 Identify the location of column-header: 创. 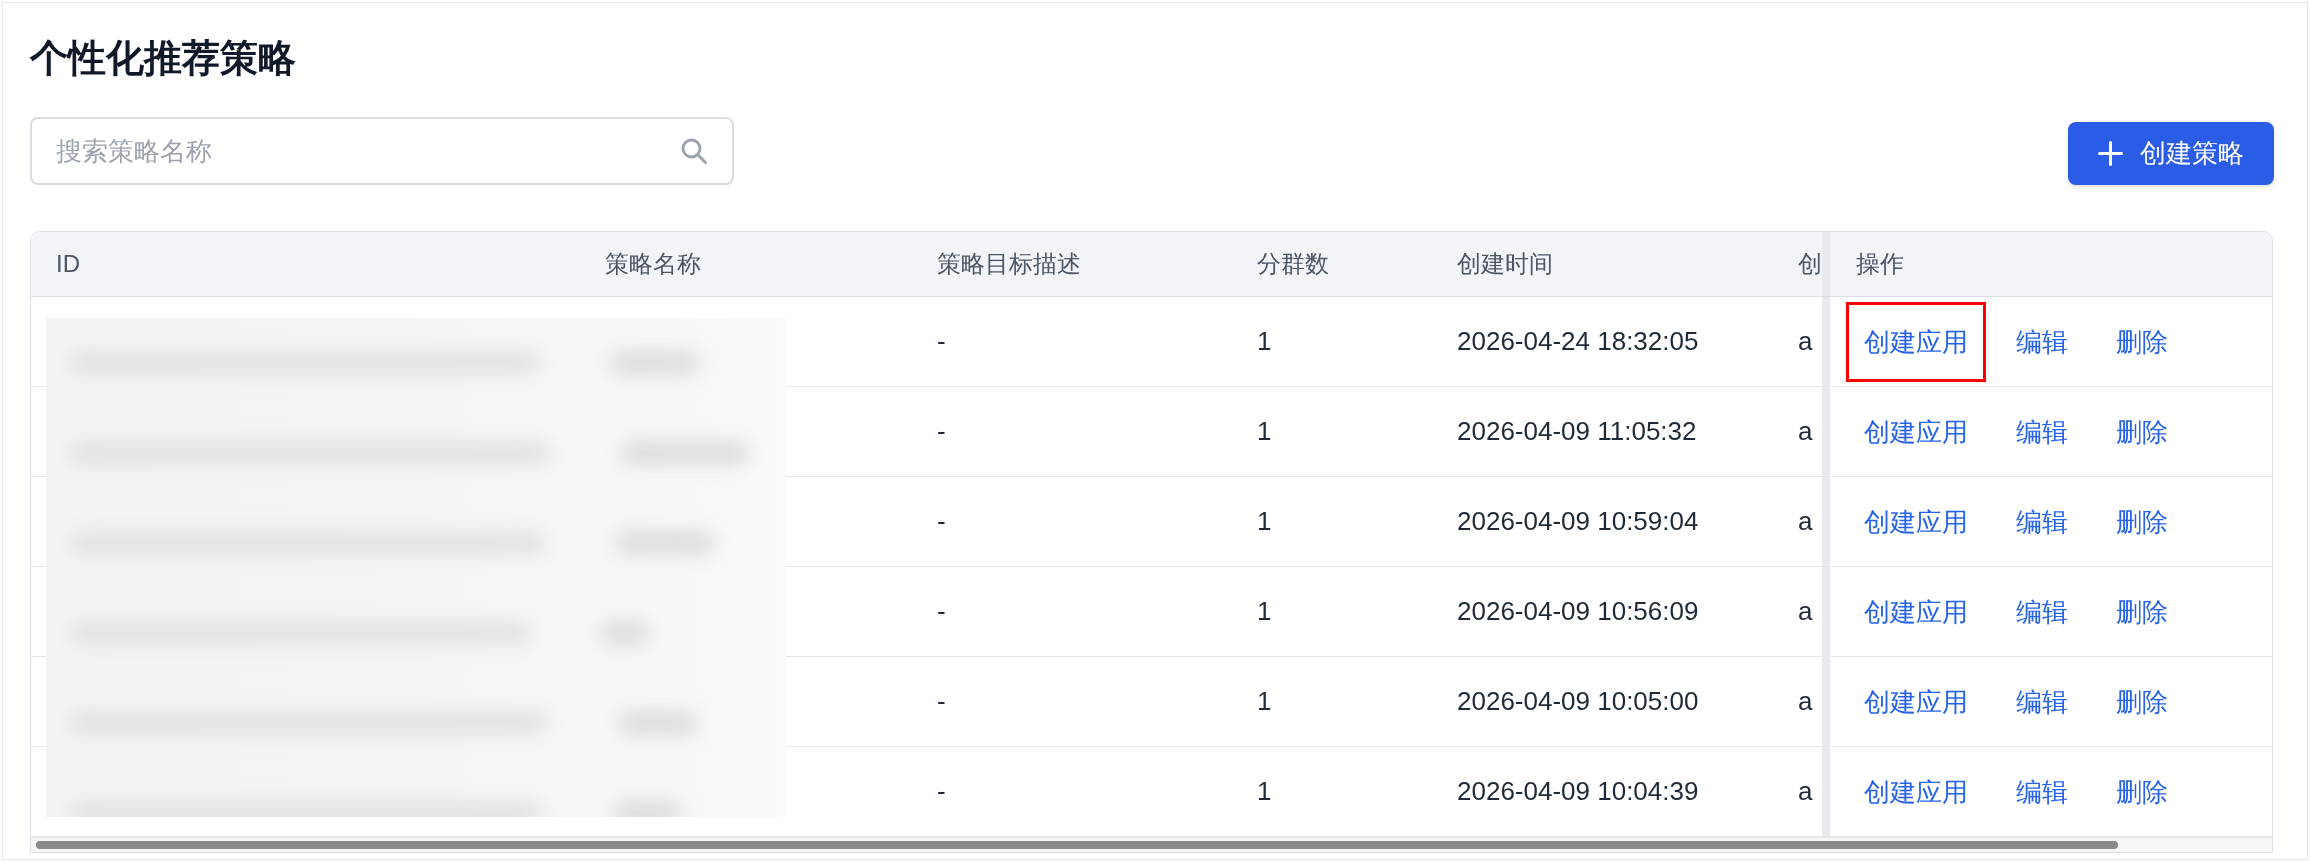
(1810, 264).